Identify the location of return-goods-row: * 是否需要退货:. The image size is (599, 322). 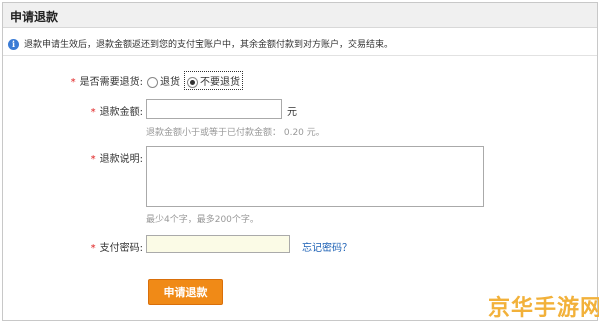
(73, 80).